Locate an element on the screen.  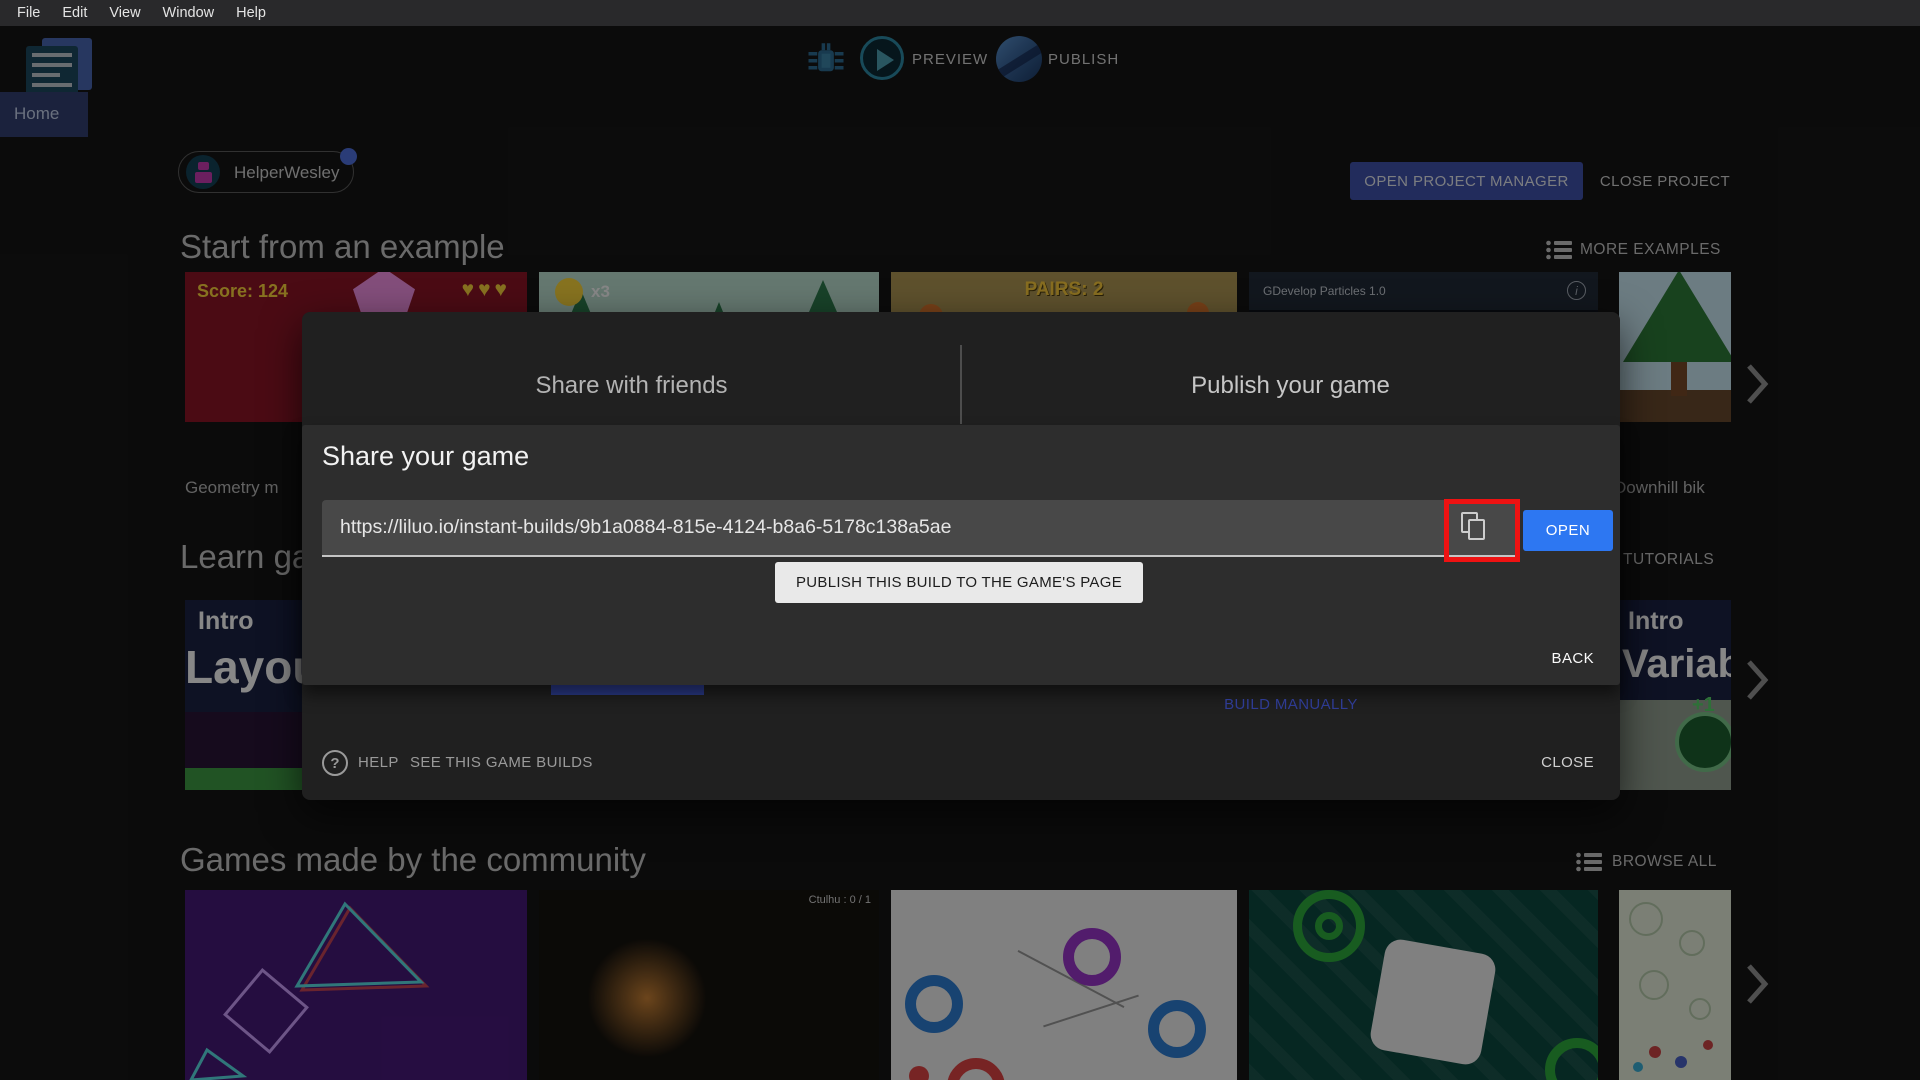
menu-window: Window is located at coordinates (189, 13).